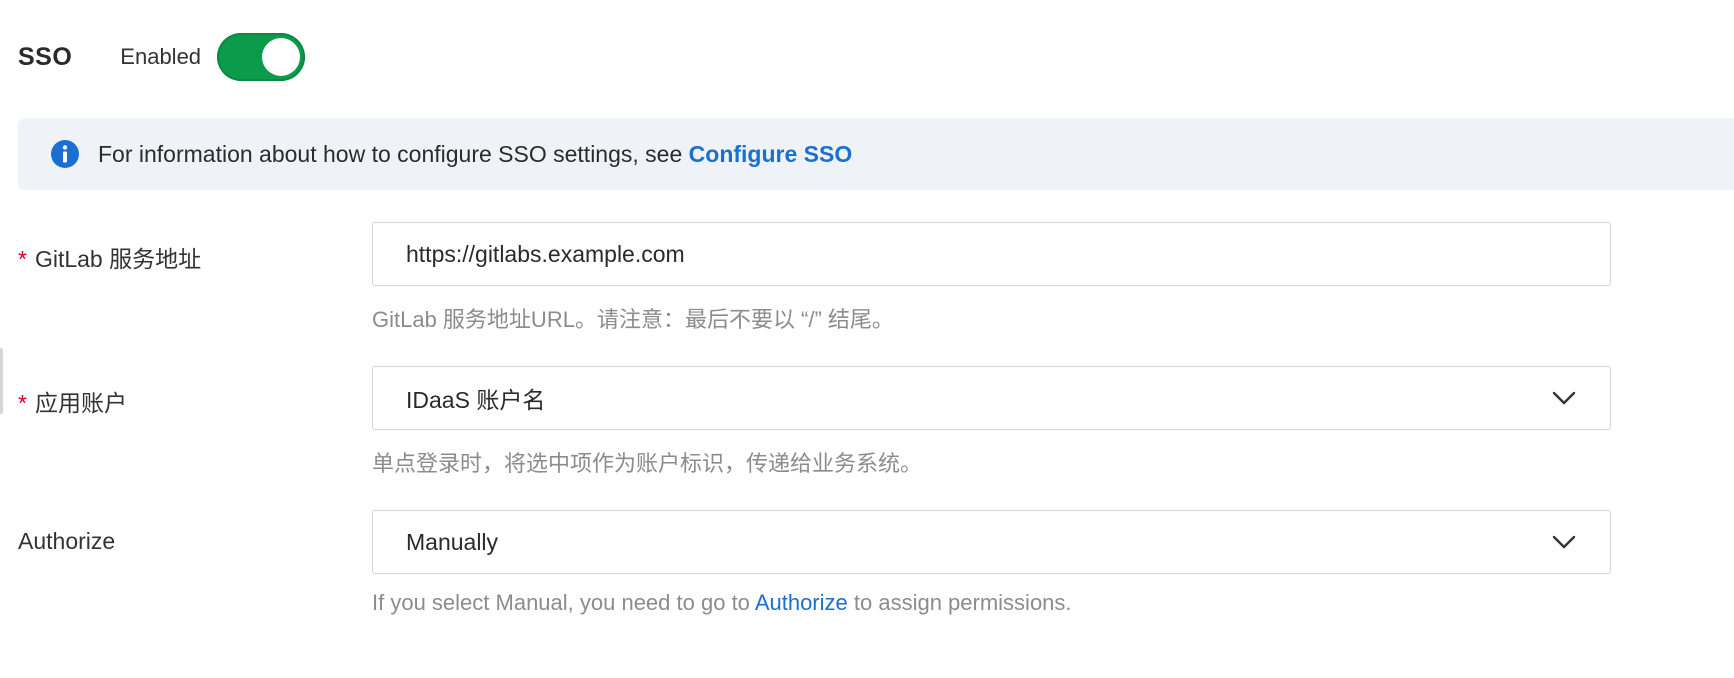 Image resolution: width=1734 pixels, height=678 pixels. Describe the element at coordinates (118, 259) in the screenshot. I see `gitlab-url-label-text: GitLab 服务地址` at that location.